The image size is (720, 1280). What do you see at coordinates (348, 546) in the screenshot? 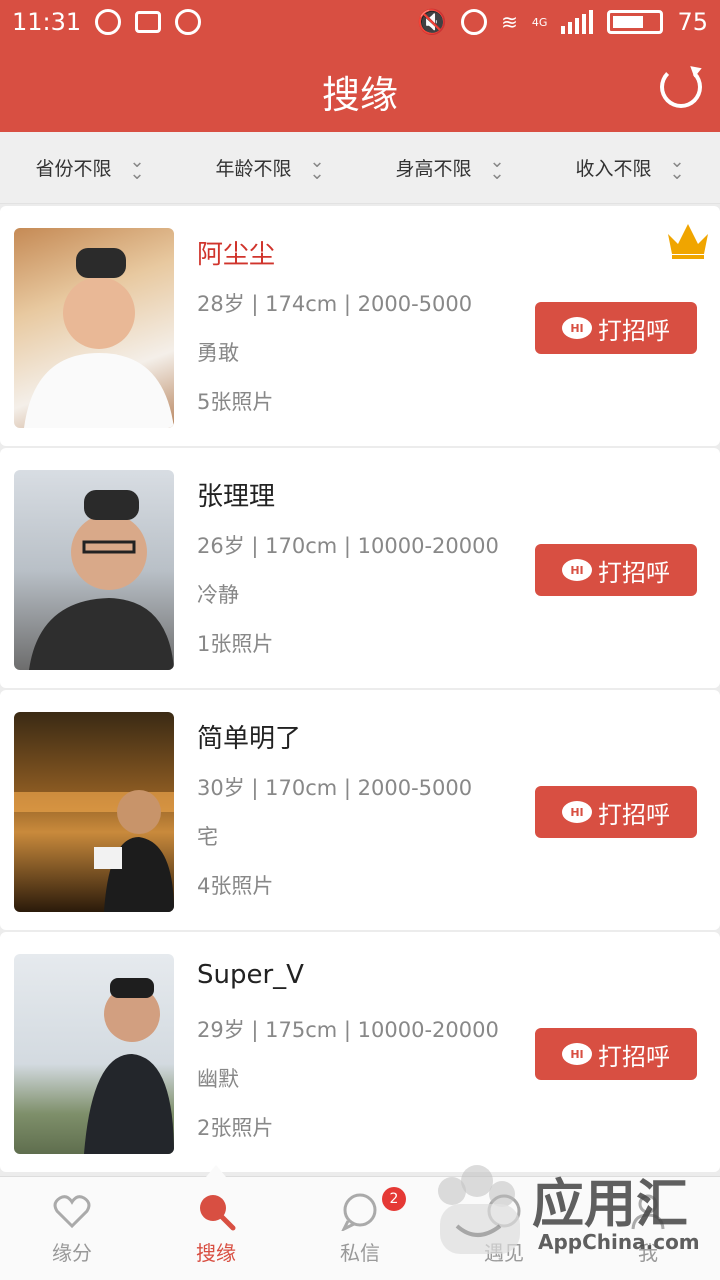
I see `user-info: 26岁 | 170cm | 10000-20000` at bounding box center [348, 546].